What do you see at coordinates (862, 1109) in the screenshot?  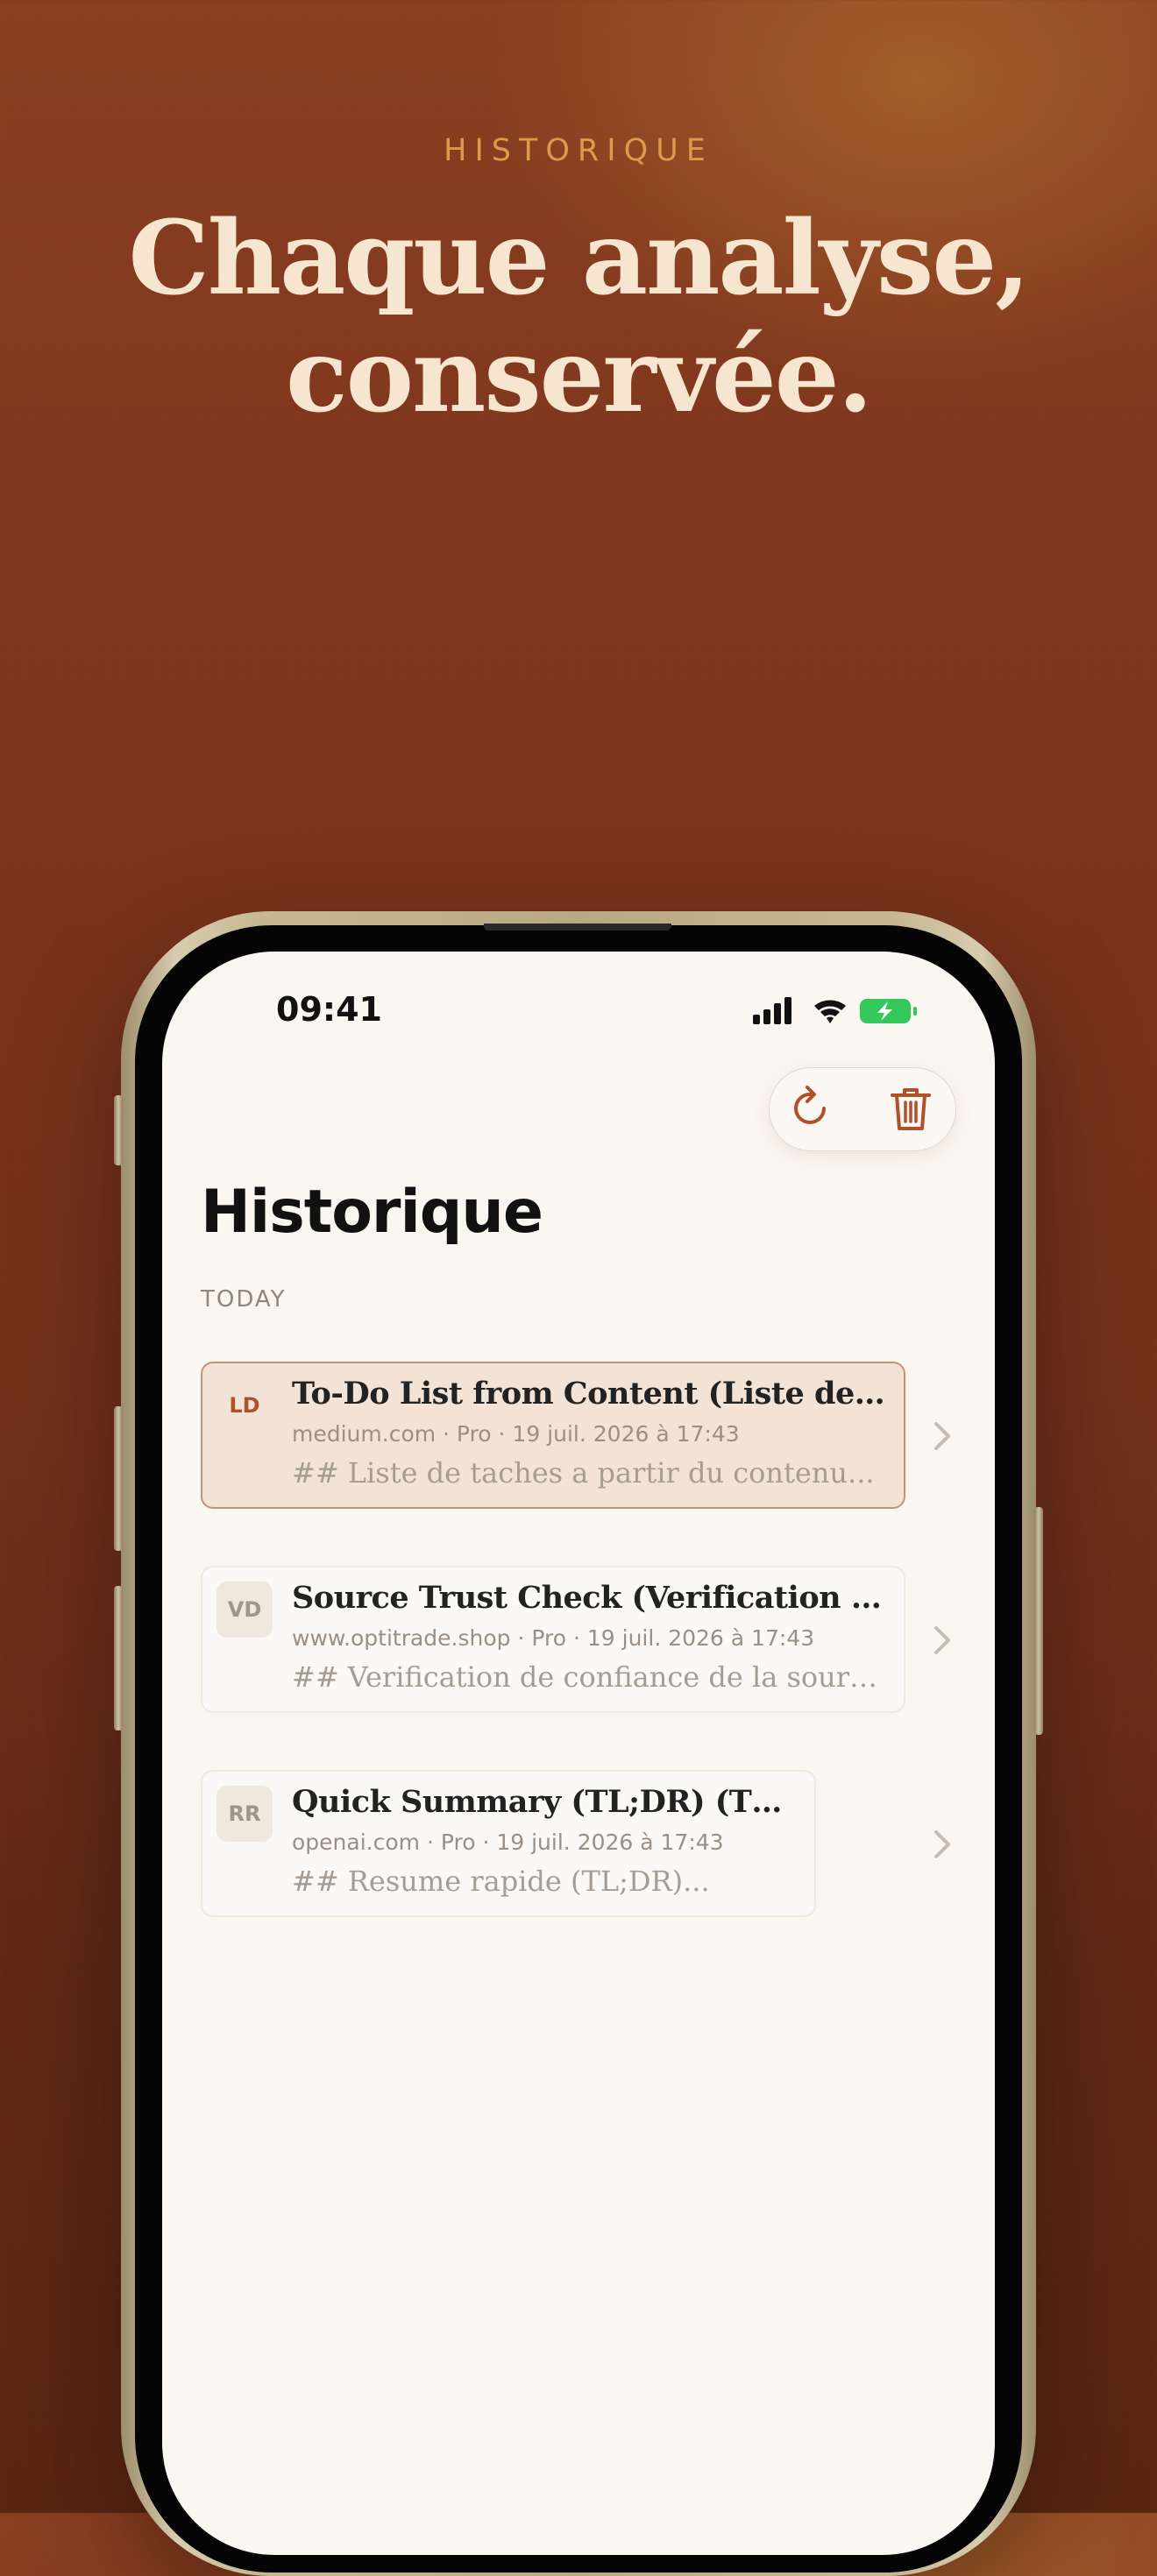 I see `toolbar-pill` at bounding box center [862, 1109].